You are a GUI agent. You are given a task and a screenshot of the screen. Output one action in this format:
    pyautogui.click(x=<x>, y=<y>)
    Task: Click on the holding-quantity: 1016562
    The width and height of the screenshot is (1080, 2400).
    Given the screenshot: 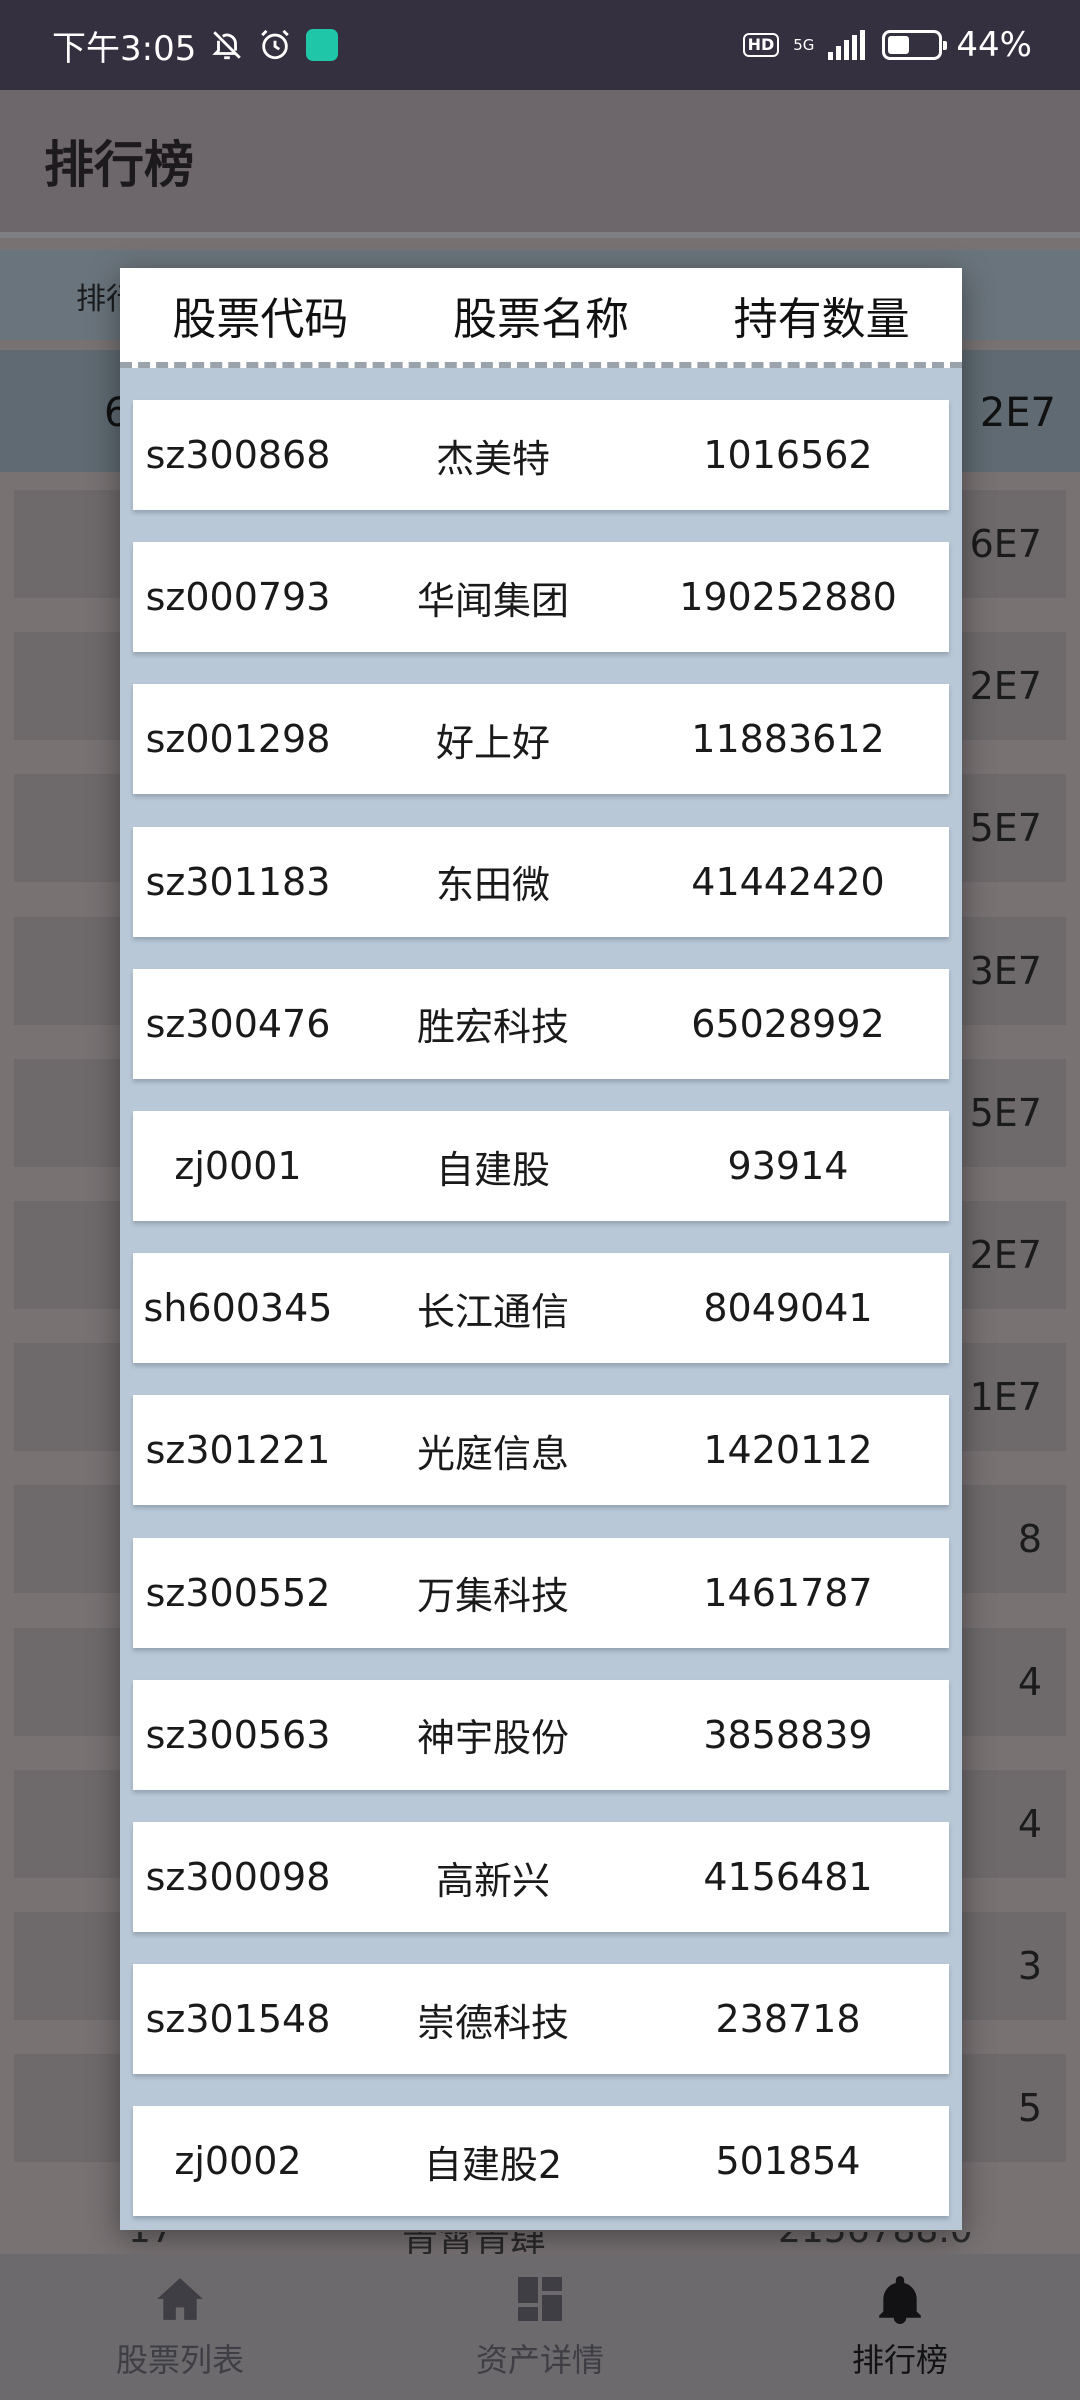 What is the action you would take?
    pyautogui.click(x=788, y=455)
    